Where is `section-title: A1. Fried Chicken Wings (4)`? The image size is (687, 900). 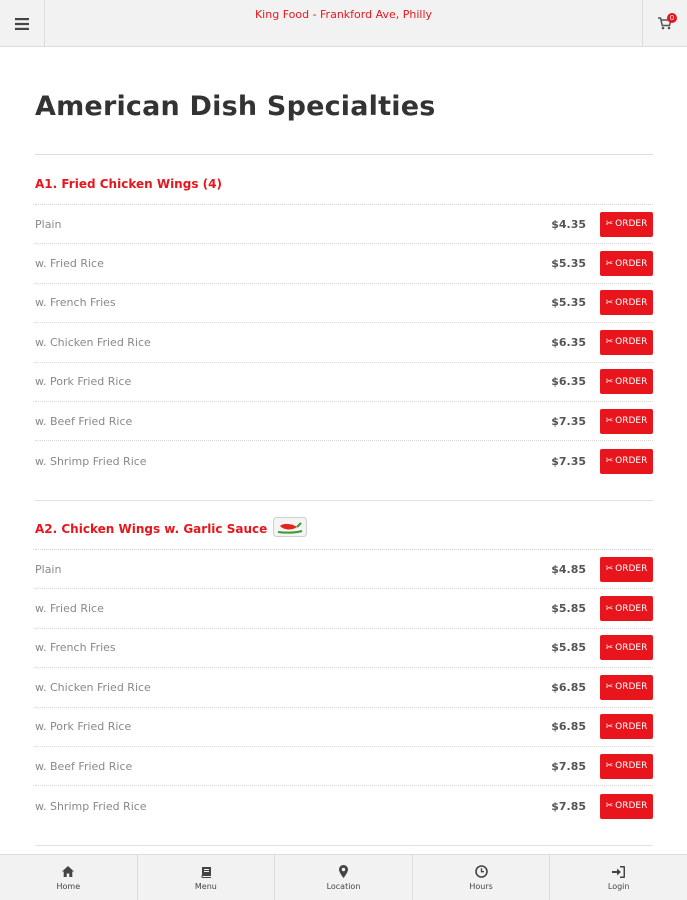
section-title: A1. Fried Chicken Wings (4) is located at coordinates (344, 184).